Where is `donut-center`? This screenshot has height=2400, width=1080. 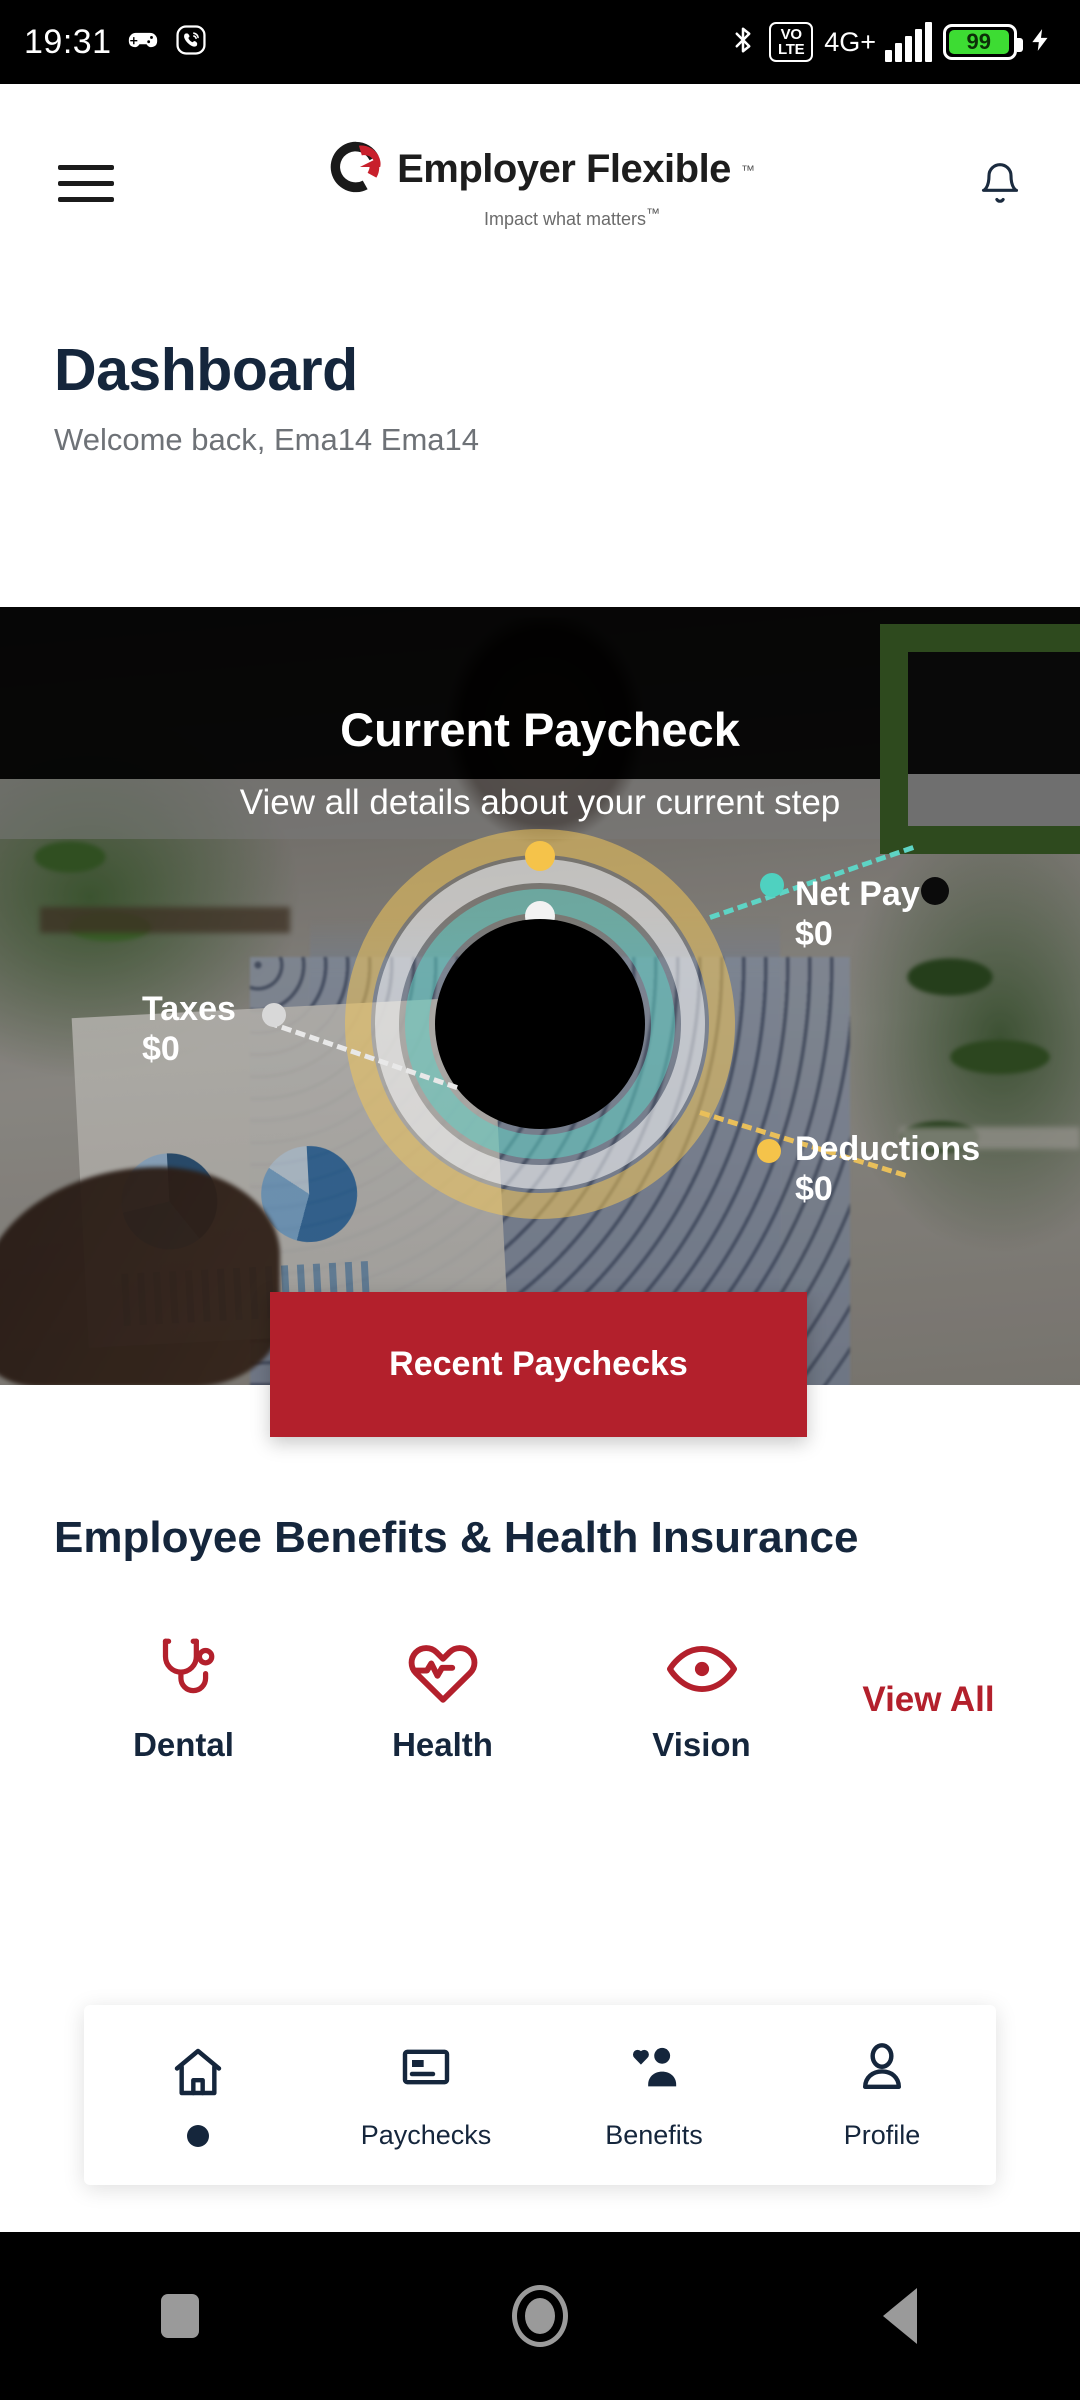 donut-center is located at coordinates (540, 1024).